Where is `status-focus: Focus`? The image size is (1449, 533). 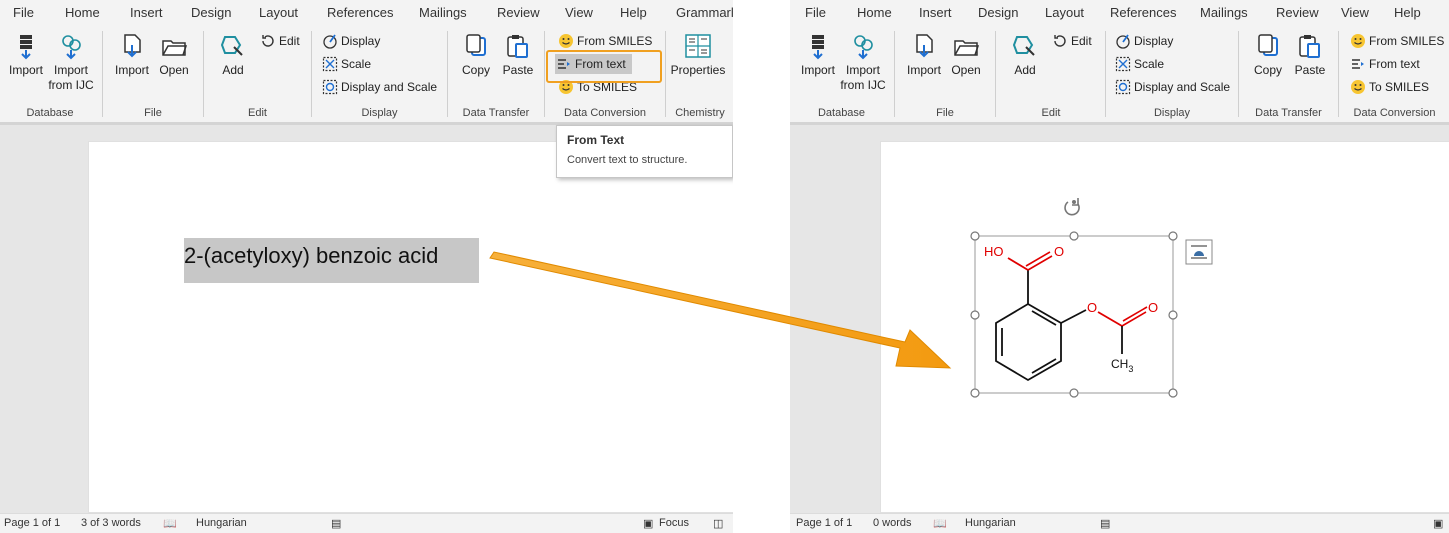 status-focus: Focus is located at coordinates (674, 523).